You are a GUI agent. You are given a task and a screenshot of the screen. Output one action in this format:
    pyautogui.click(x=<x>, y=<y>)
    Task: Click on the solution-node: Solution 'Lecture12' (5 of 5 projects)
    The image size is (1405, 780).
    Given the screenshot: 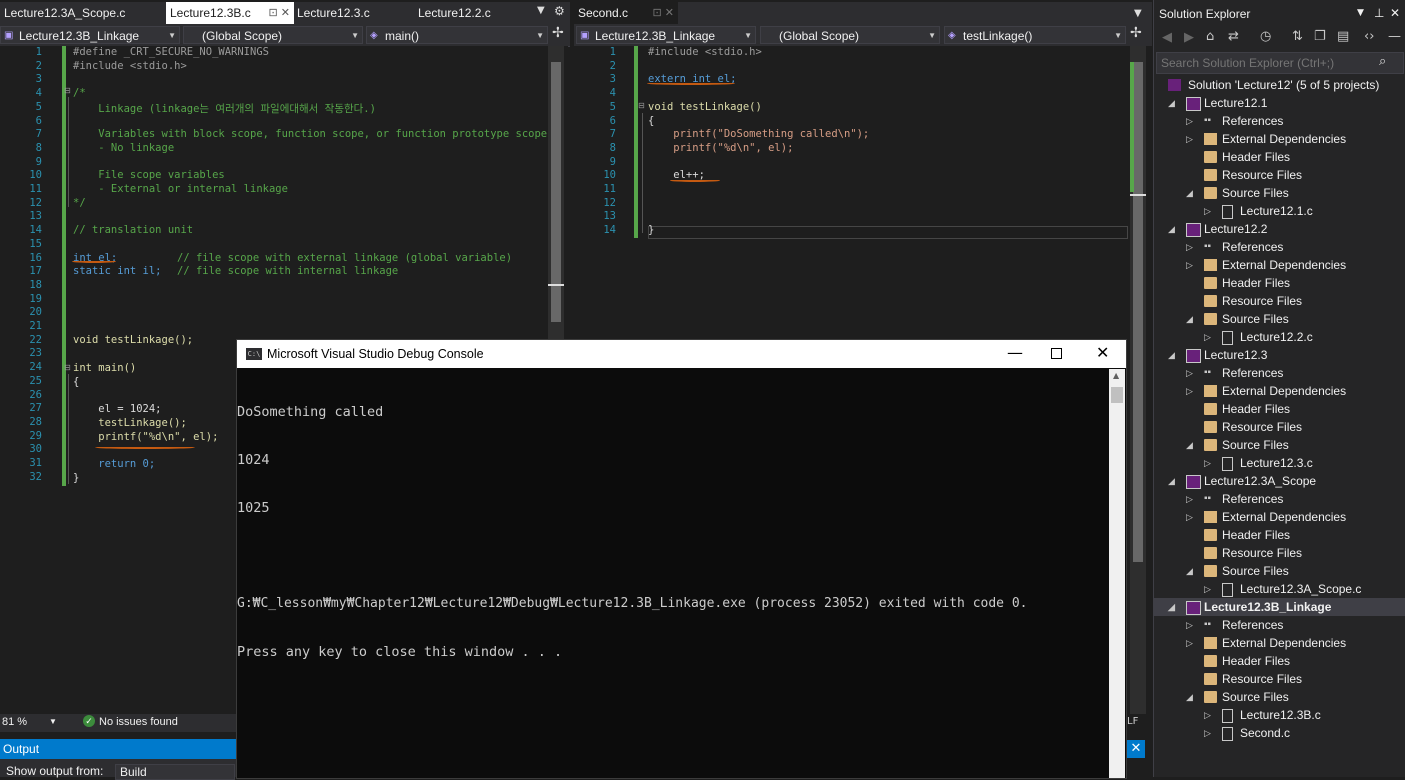 What is the action you would take?
    pyautogui.click(x=1279, y=85)
    